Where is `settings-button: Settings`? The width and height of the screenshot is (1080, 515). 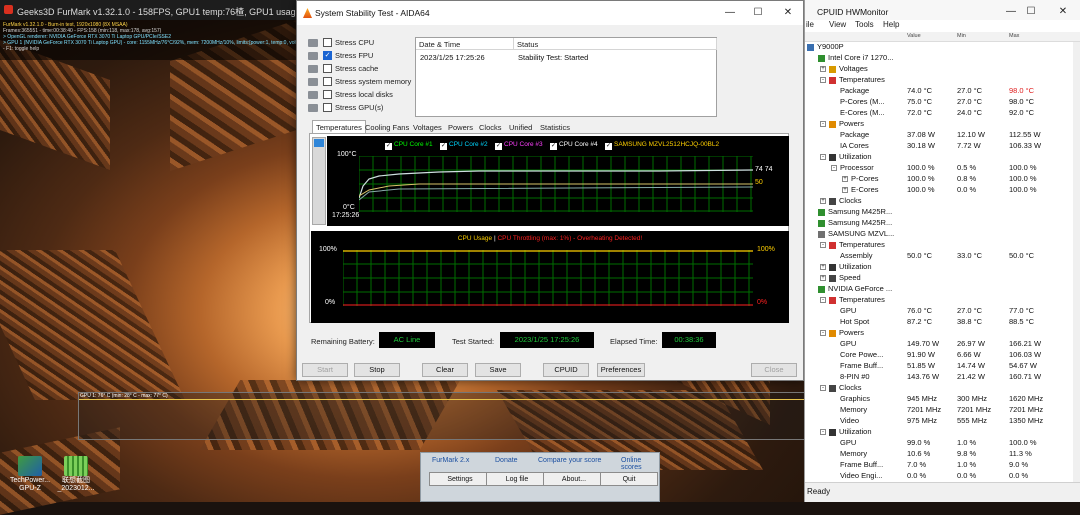 settings-button: Settings is located at coordinates (460, 479).